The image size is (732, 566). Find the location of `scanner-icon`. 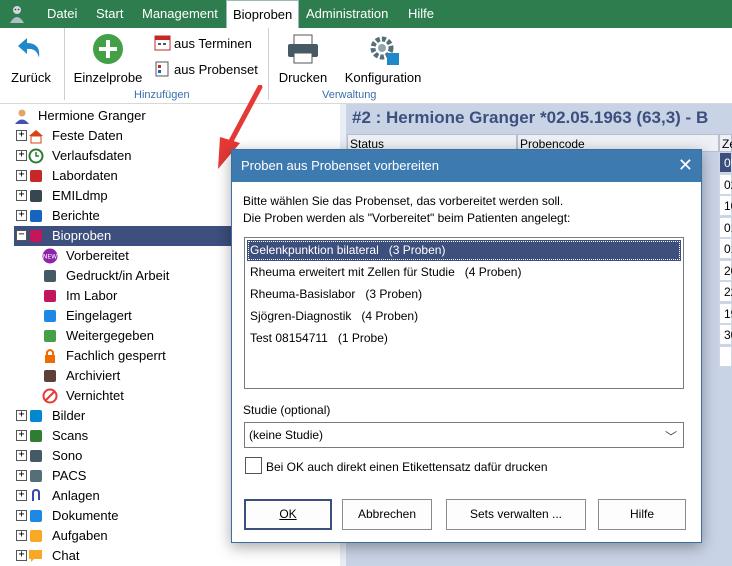

scanner-icon is located at coordinates (36, 436).